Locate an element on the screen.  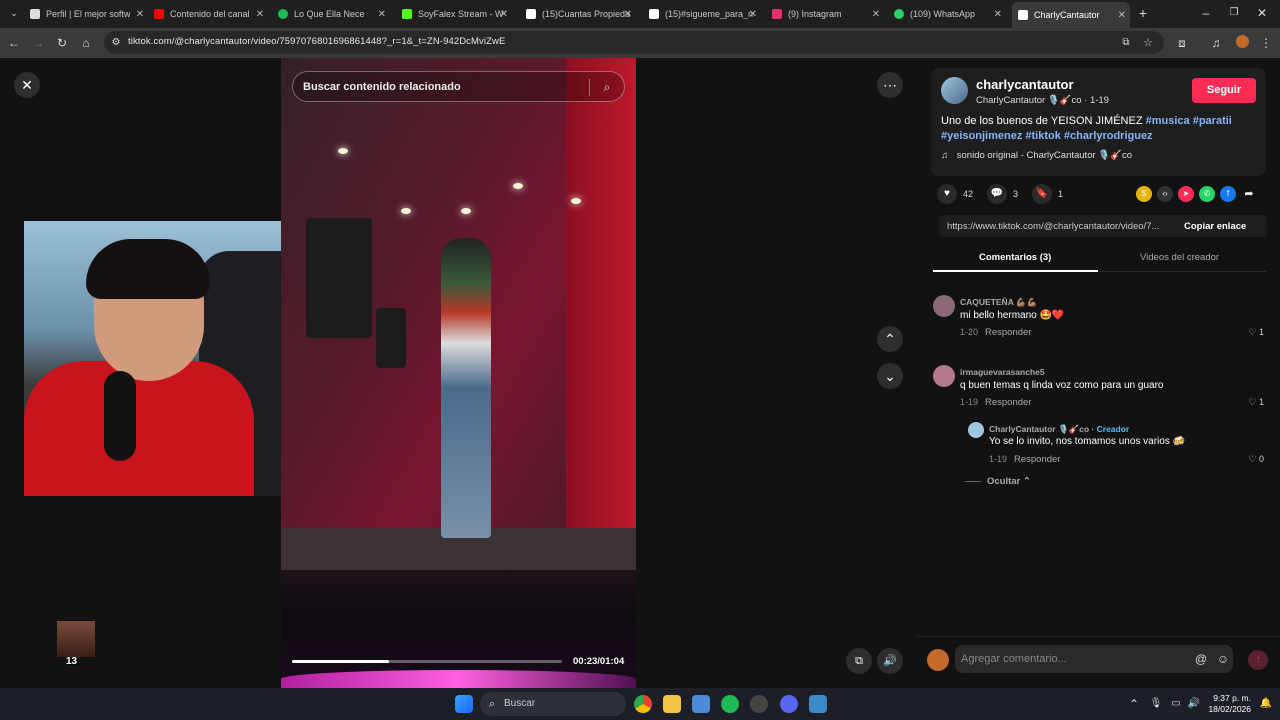
embed-icon: ‹› is located at coordinates (1165, 194).